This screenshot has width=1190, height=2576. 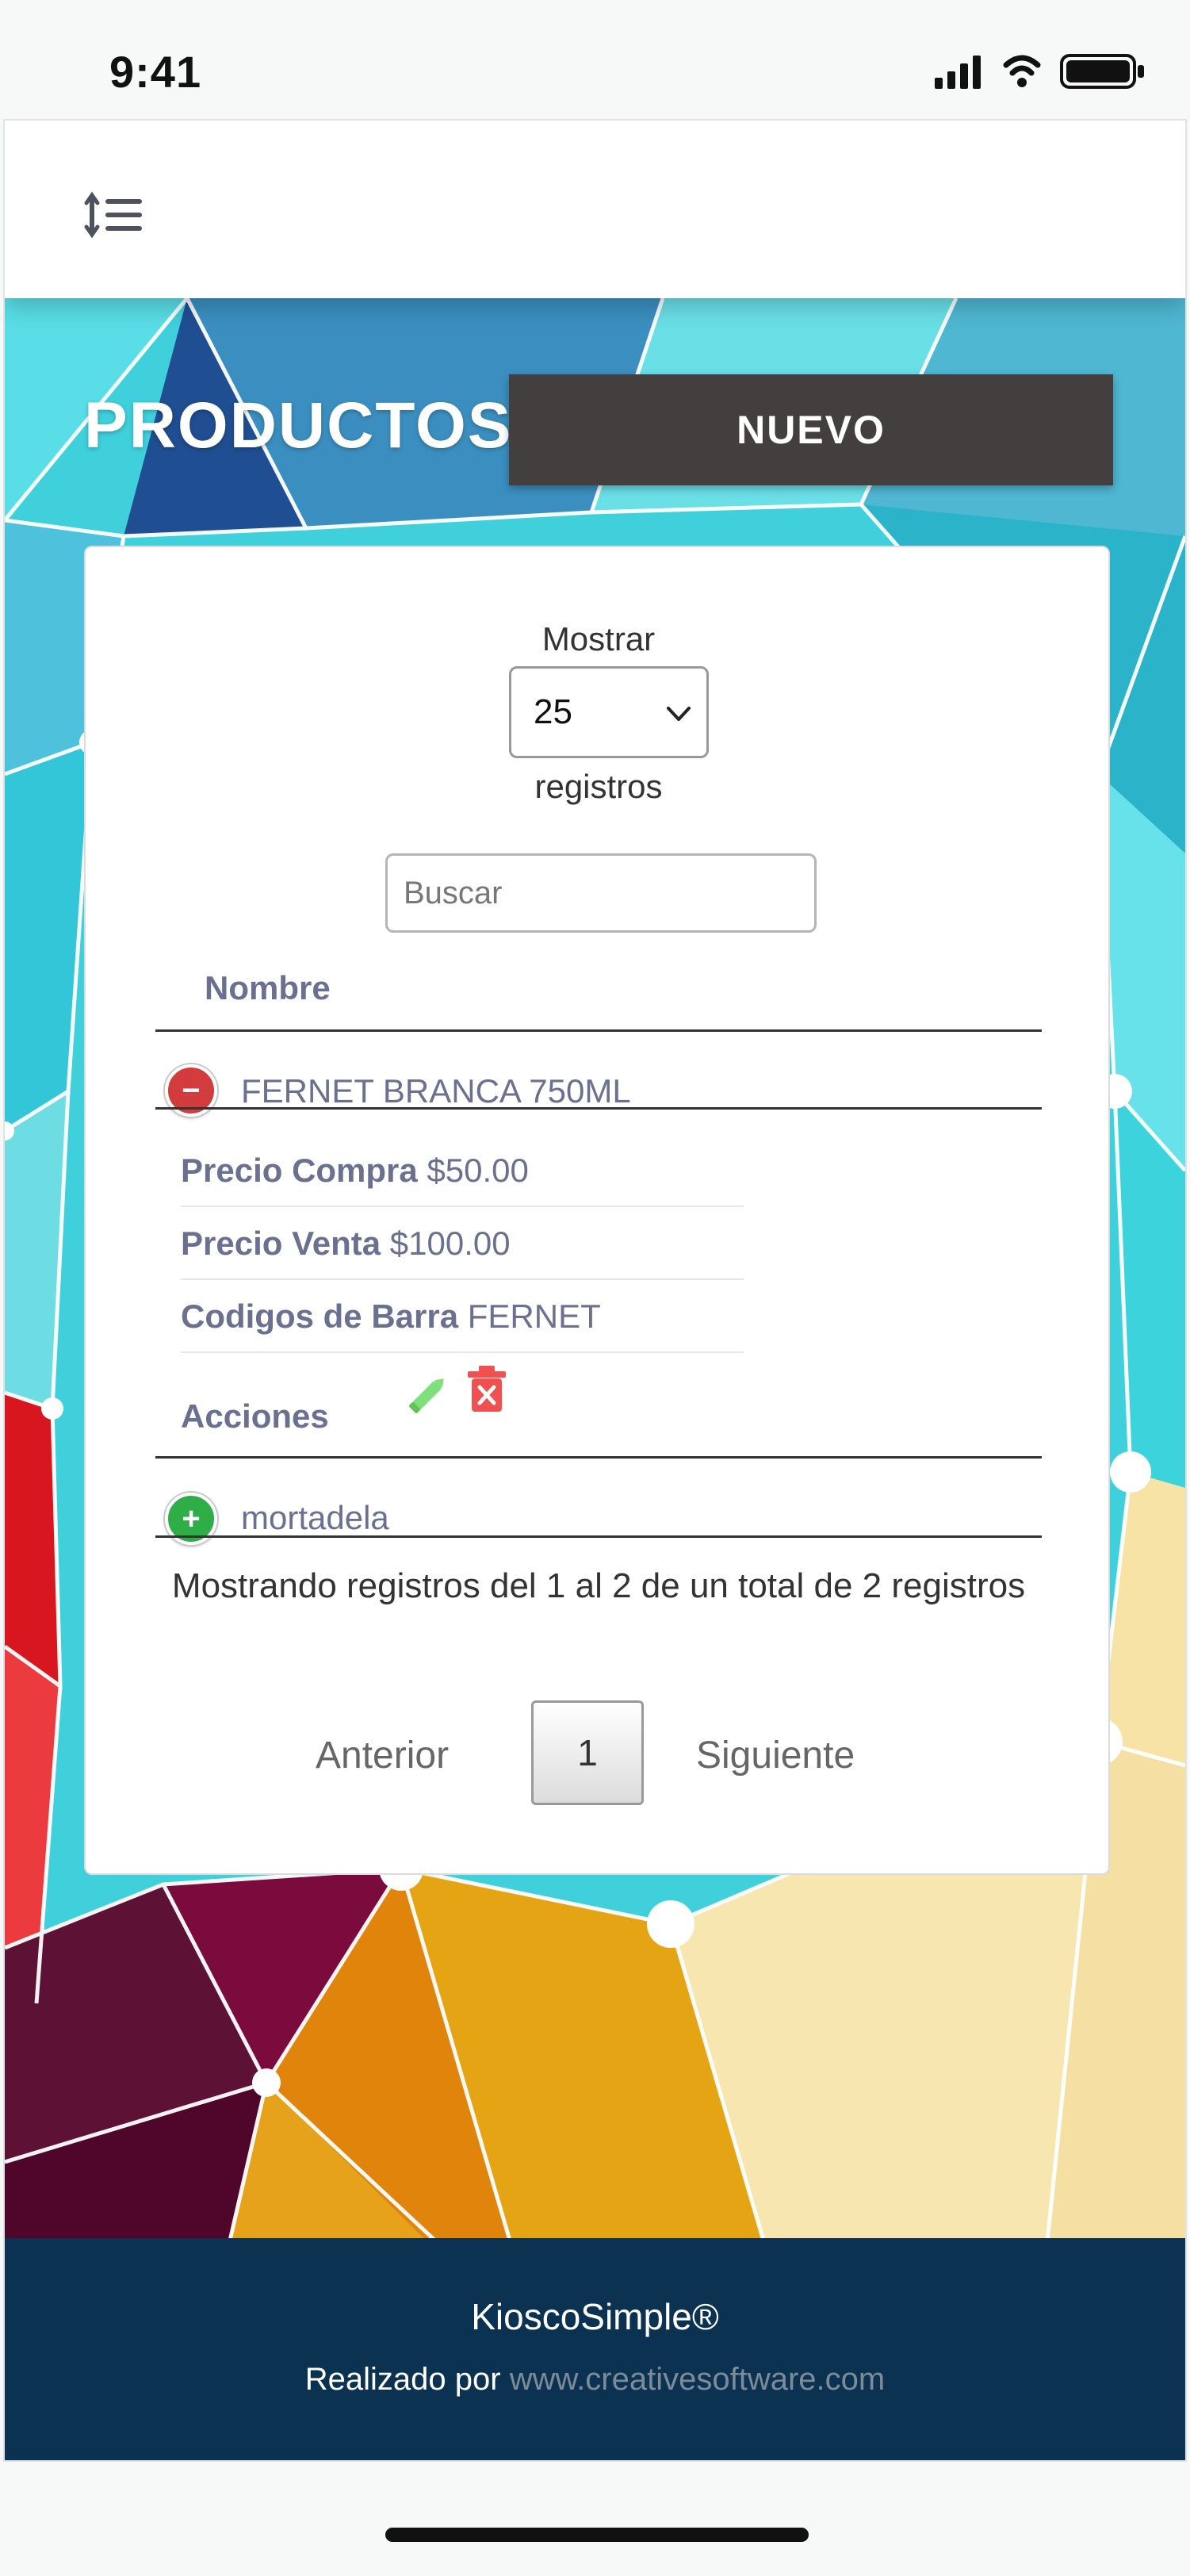 I want to click on page-title: PRODUCTOS, so click(x=298, y=425).